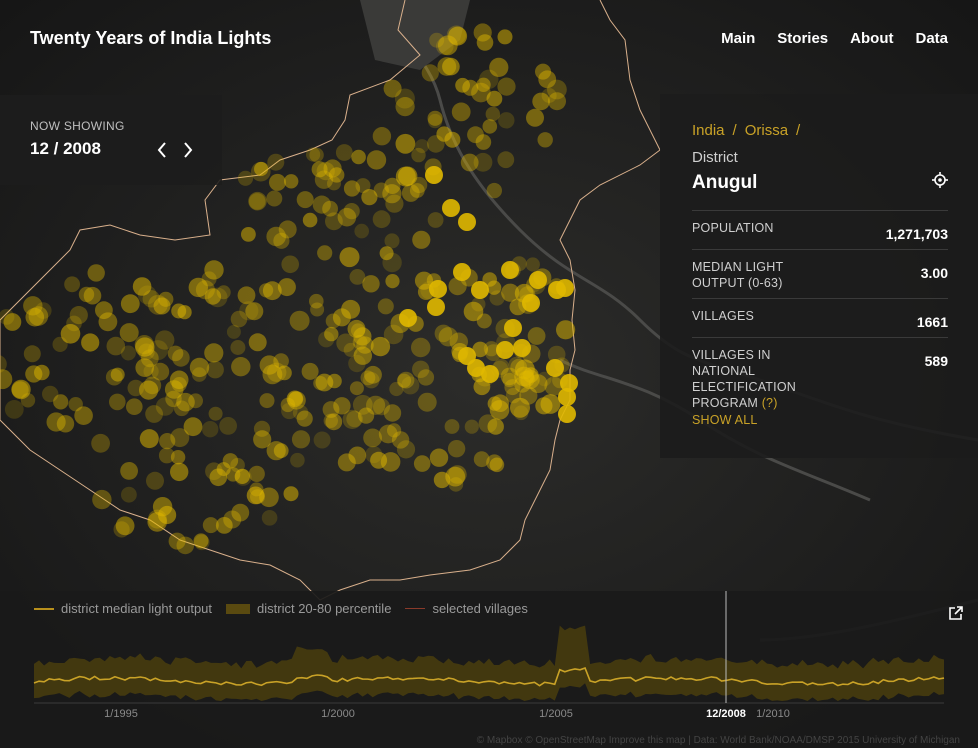 The image size is (978, 748). I want to click on next-month-button, so click(188, 150).